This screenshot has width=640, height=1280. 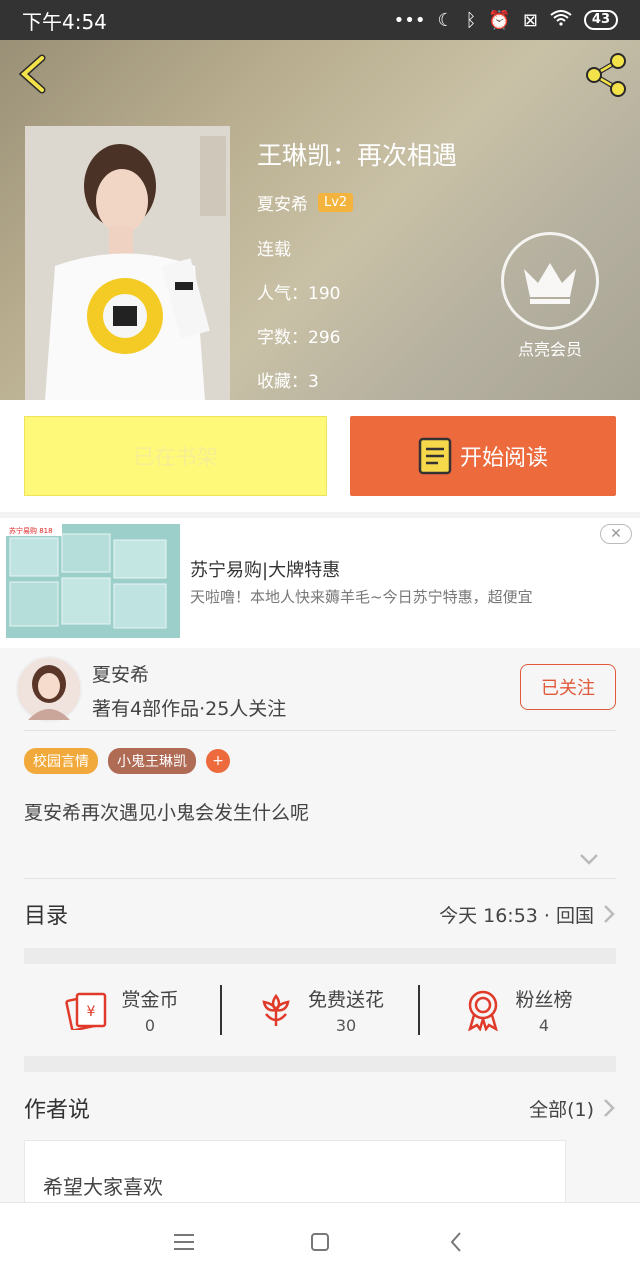 I want to click on book-status: 连载, so click(x=274, y=250).